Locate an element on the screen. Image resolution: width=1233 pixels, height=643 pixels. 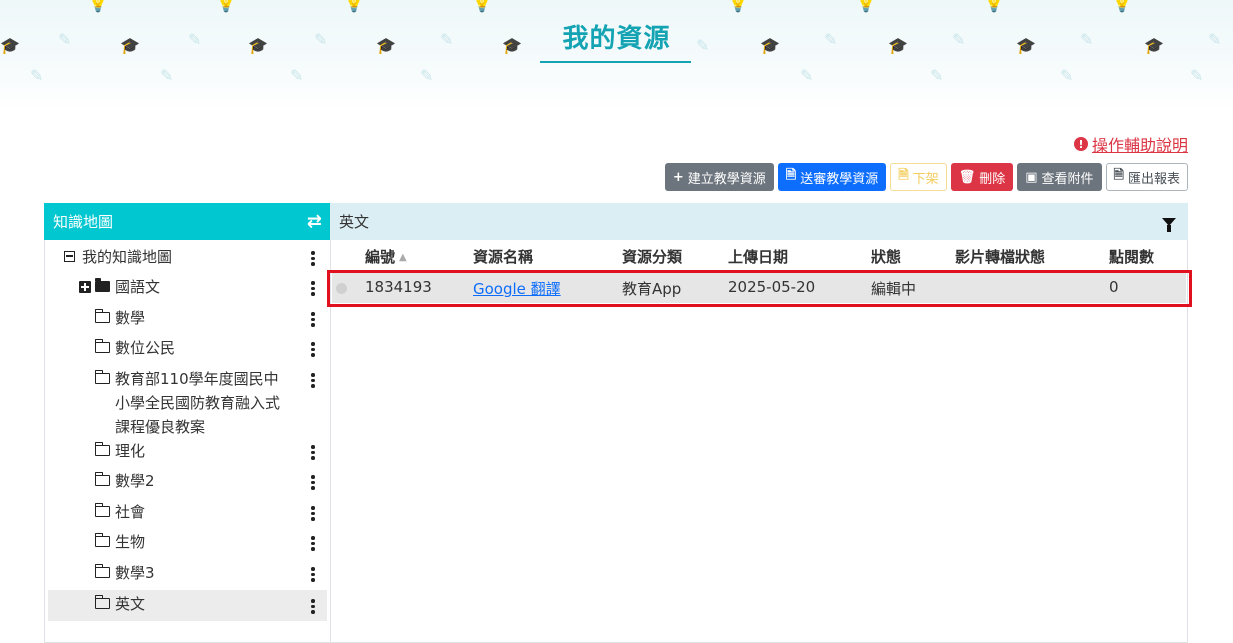
tree-item-social: 社會 is located at coordinates (187, 512).